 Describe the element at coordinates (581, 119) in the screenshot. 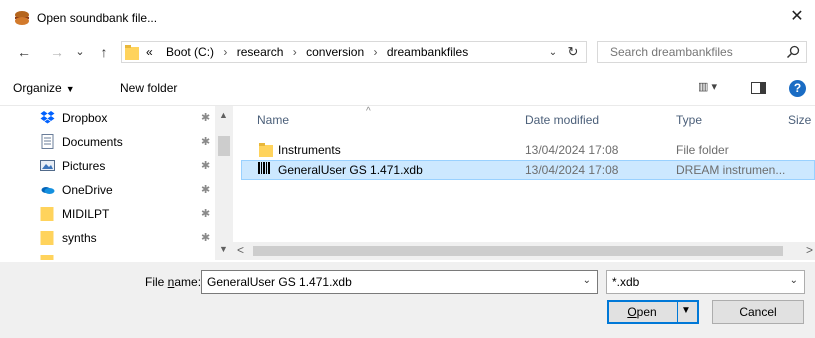

I see `column-header-date: Date modified` at that location.